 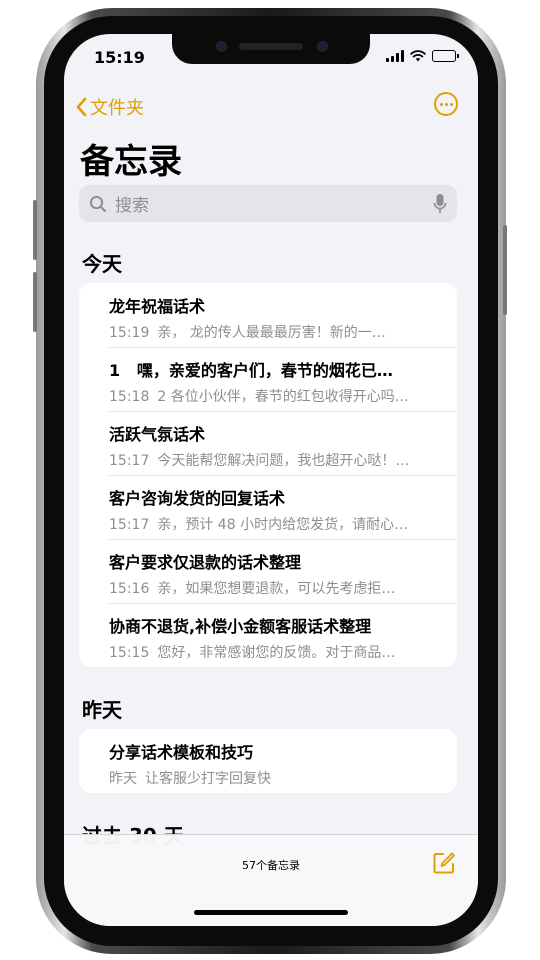 What do you see at coordinates (446, 104) in the screenshot?
I see `more-button` at bounding box center [446, 104].